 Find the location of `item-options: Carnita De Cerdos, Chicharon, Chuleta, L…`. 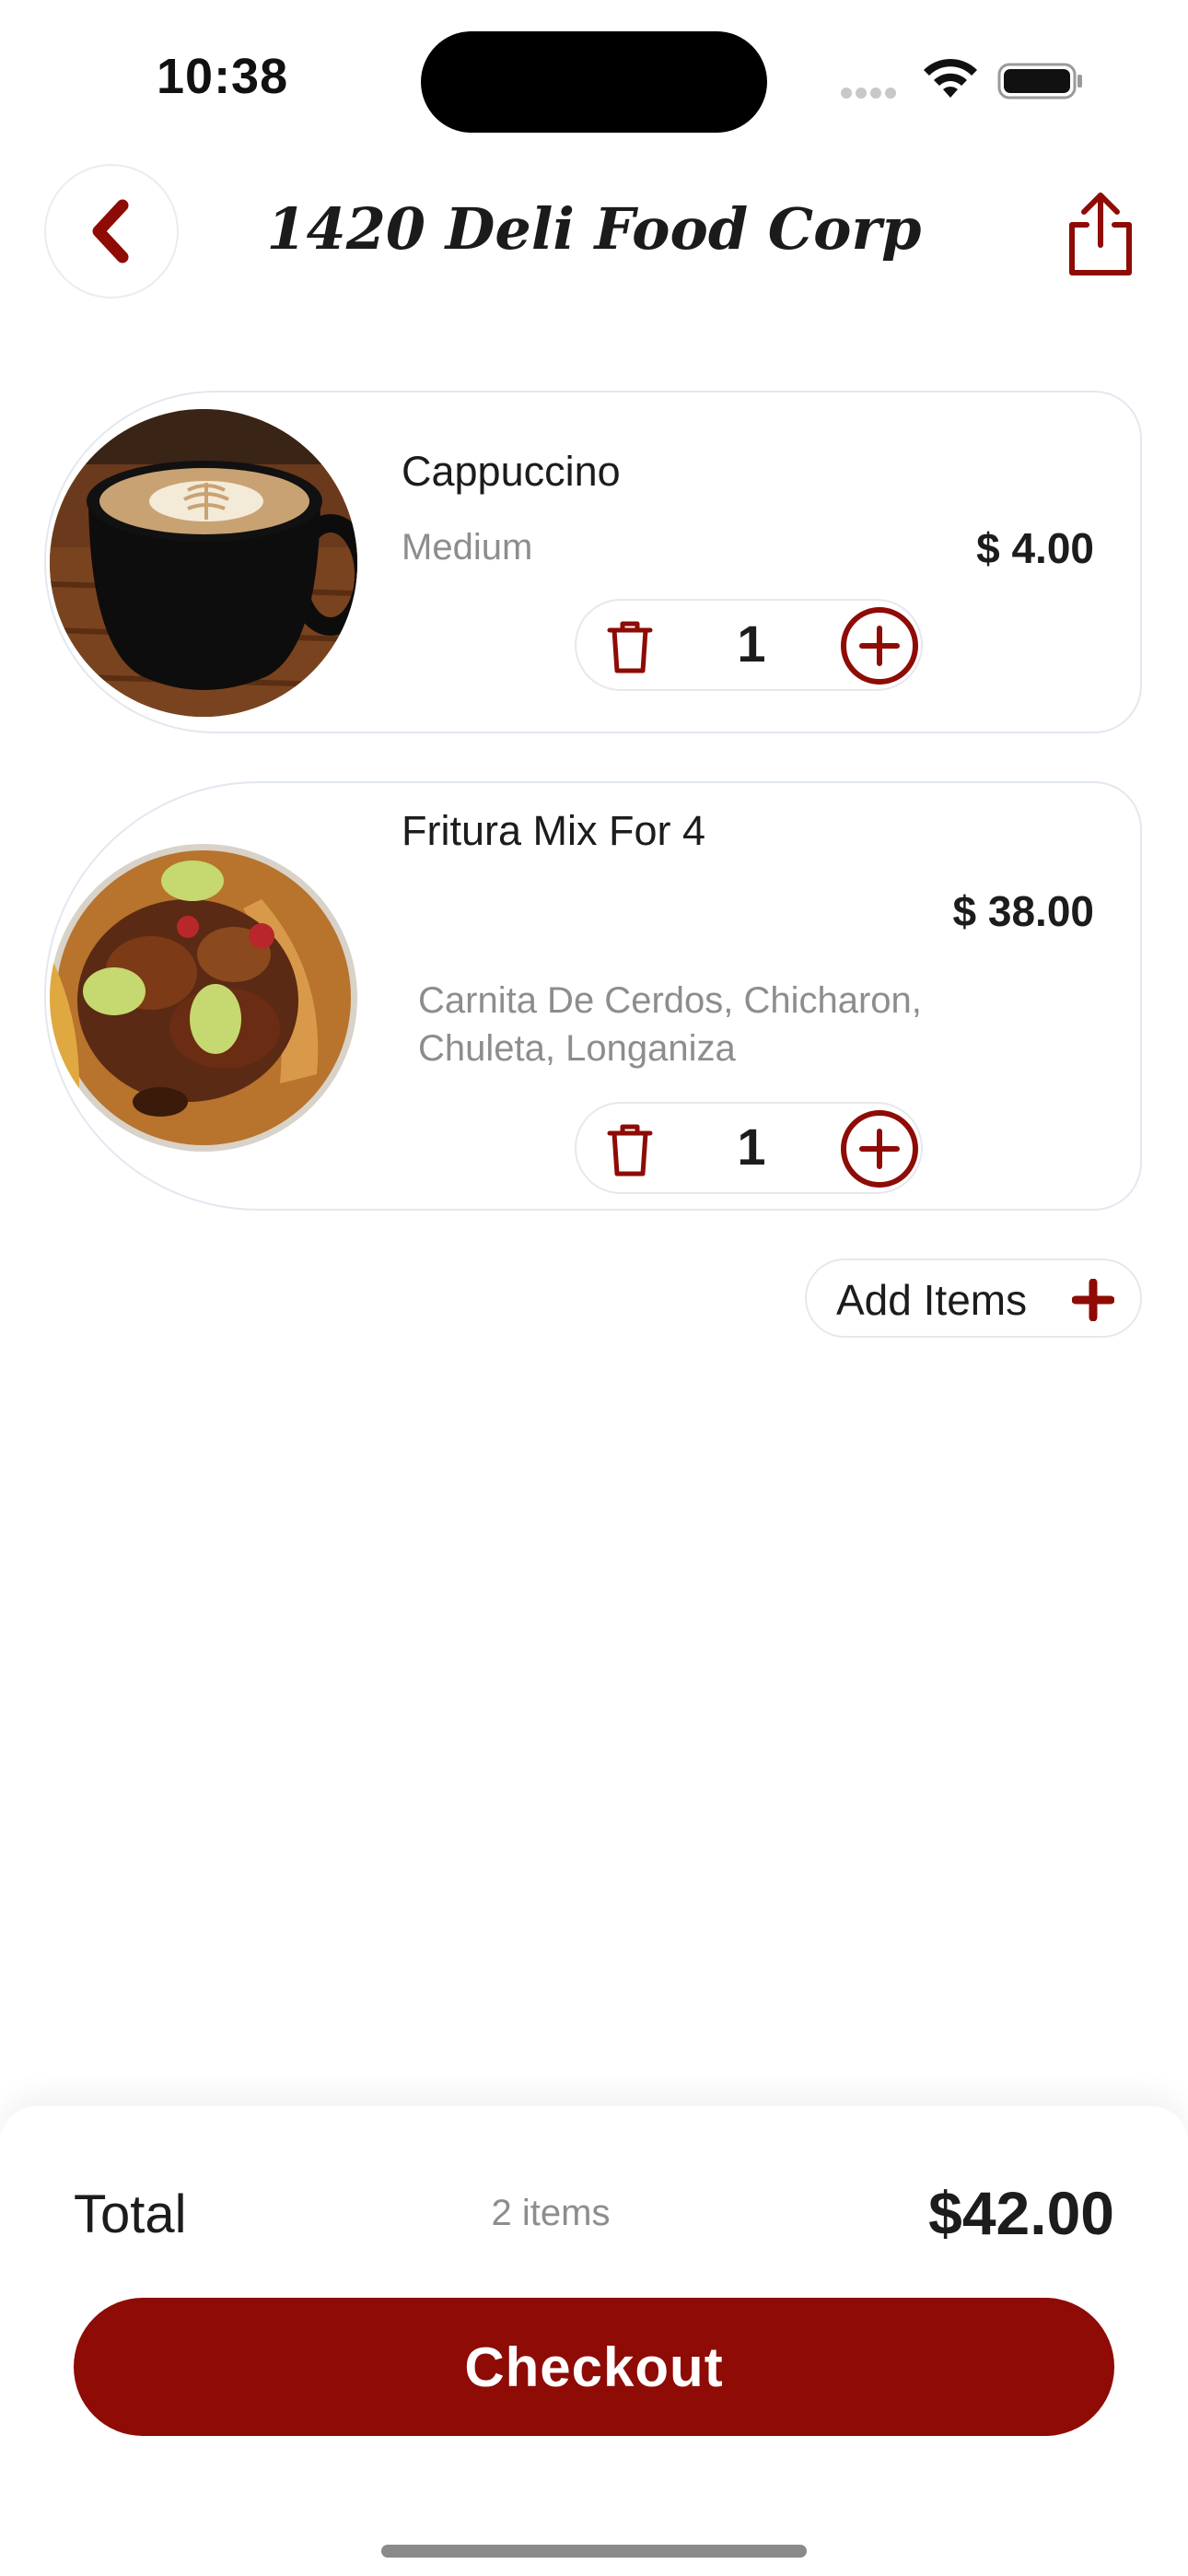

item-options: Carnita De Cerdos, Chicharon, Chuleta, L… is located at coordinates (670, 1024).